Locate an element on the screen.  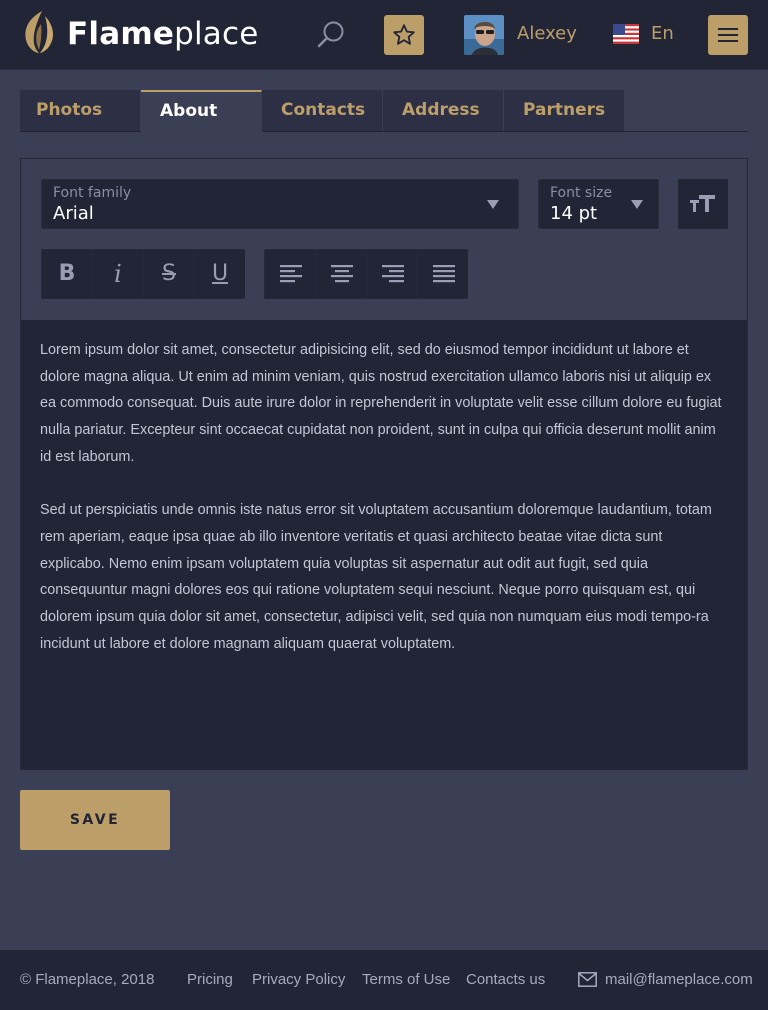
footer-link-terms-of-use: Terms of Use is located at coordinates (406, 980).